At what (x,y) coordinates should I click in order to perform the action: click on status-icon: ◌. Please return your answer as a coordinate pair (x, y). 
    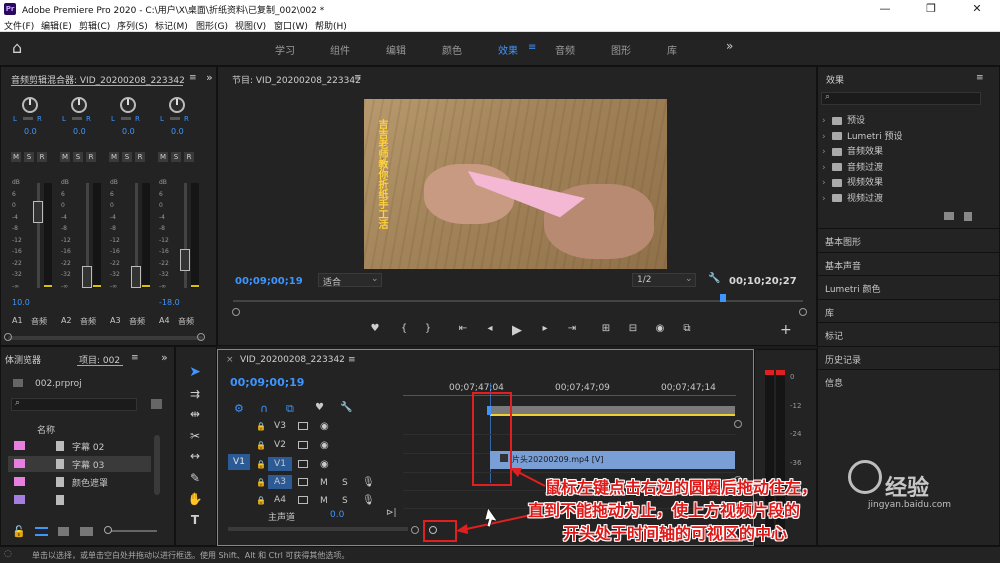
    Looking at the image, I should click on (8, 554).